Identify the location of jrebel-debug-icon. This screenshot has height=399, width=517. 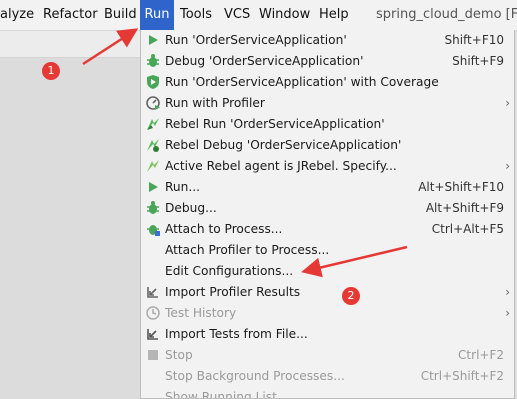
(153, 145).